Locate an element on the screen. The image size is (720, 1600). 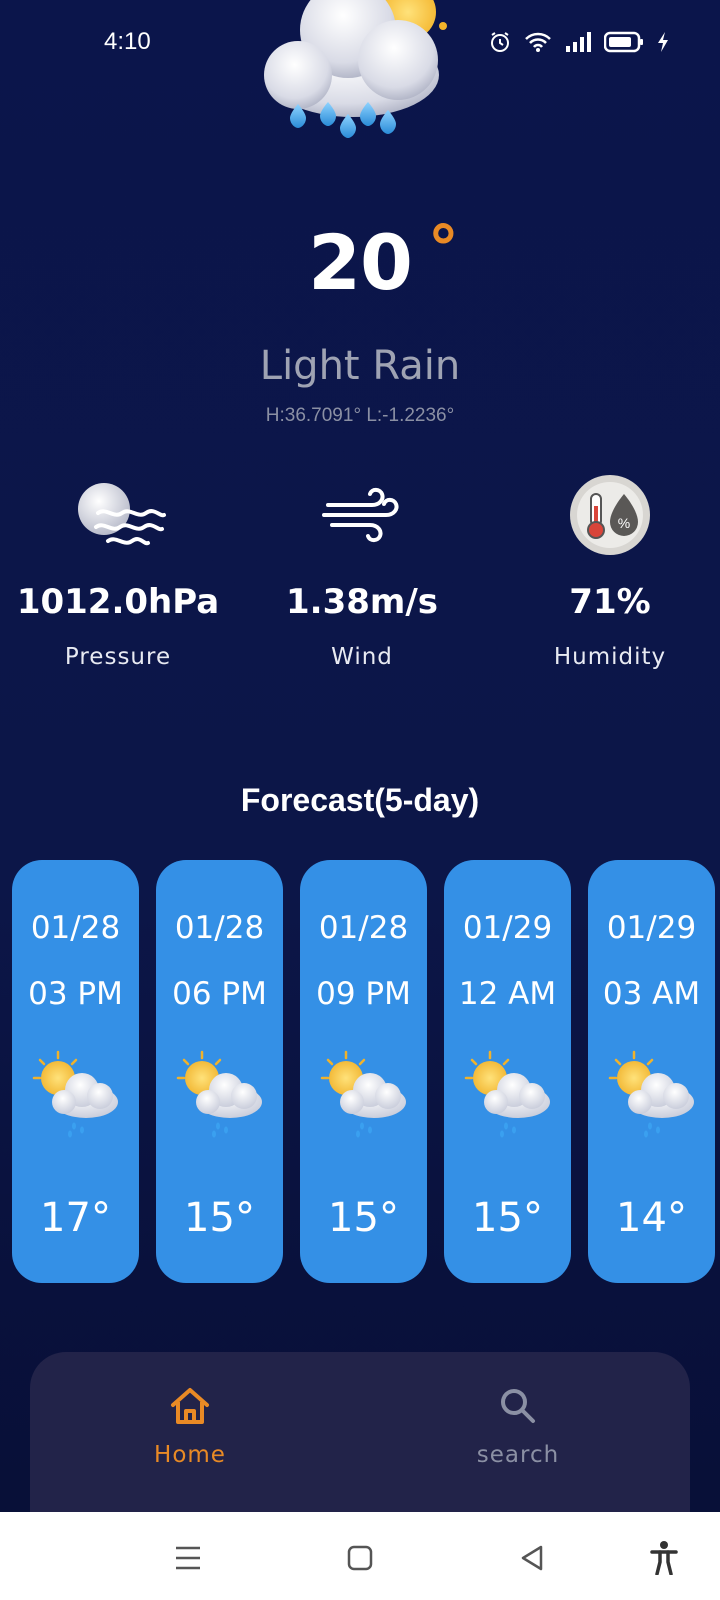
degree-symbol: ° is located at coordinates (443, 248).